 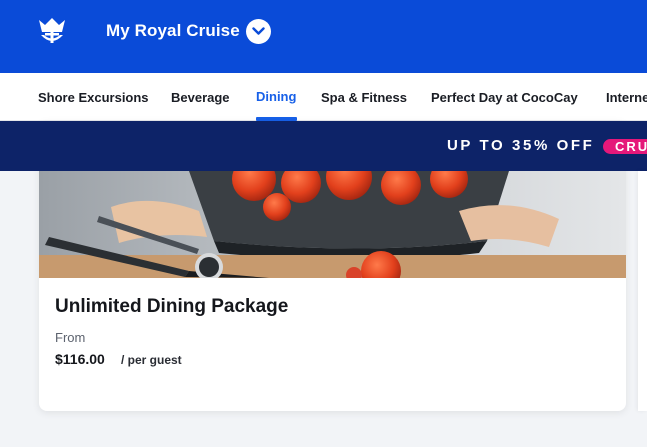 What do you see at coordinates (52, 30) in the screenshot?
I see `crown-anchor-icon` at bounding box center [52, 30].